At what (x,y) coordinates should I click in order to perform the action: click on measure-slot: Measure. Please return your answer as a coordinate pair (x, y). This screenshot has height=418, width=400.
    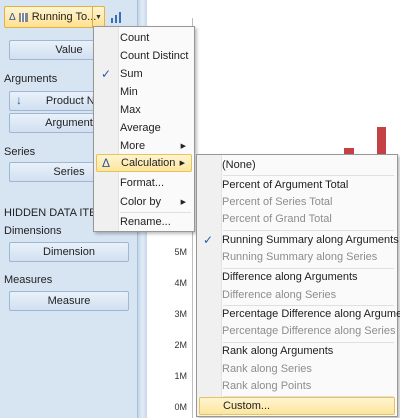
    Looking at the image, I should click on (69, 301).